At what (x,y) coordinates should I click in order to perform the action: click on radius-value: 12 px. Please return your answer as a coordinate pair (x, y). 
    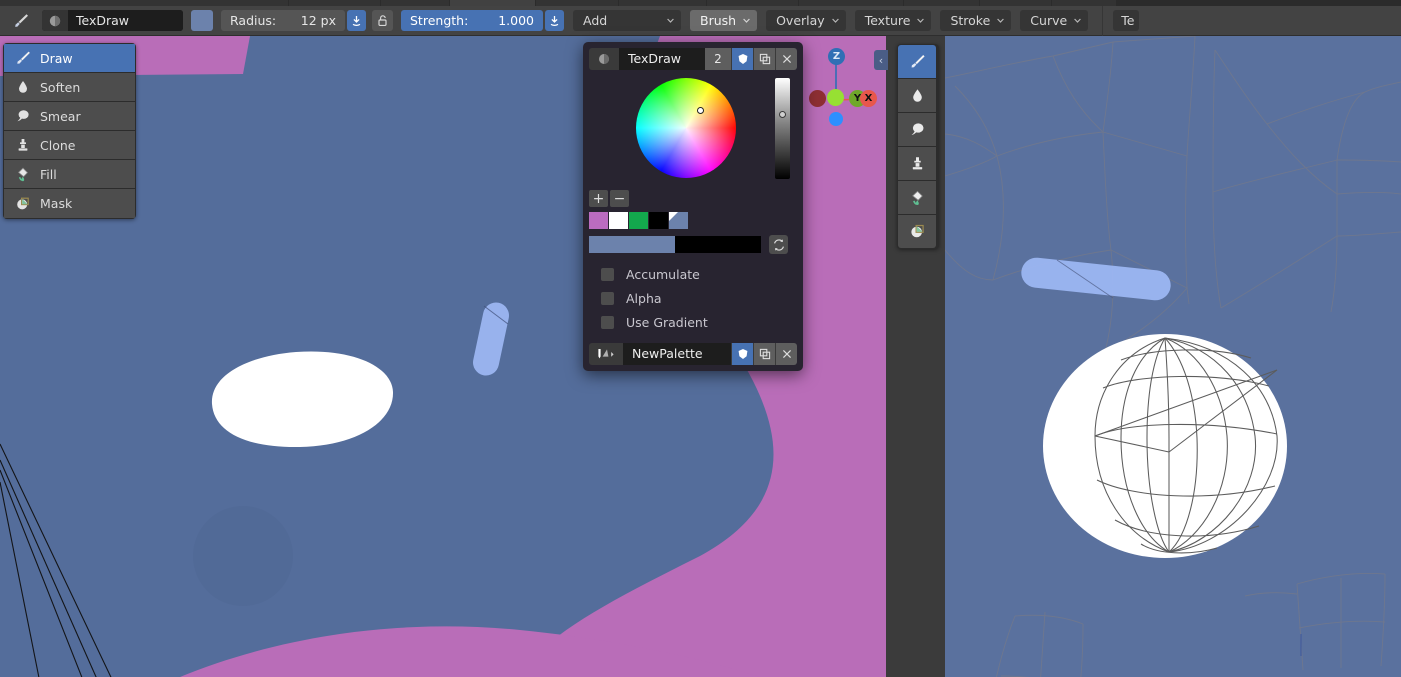
    Looking at the image, I should click on (318, 20).